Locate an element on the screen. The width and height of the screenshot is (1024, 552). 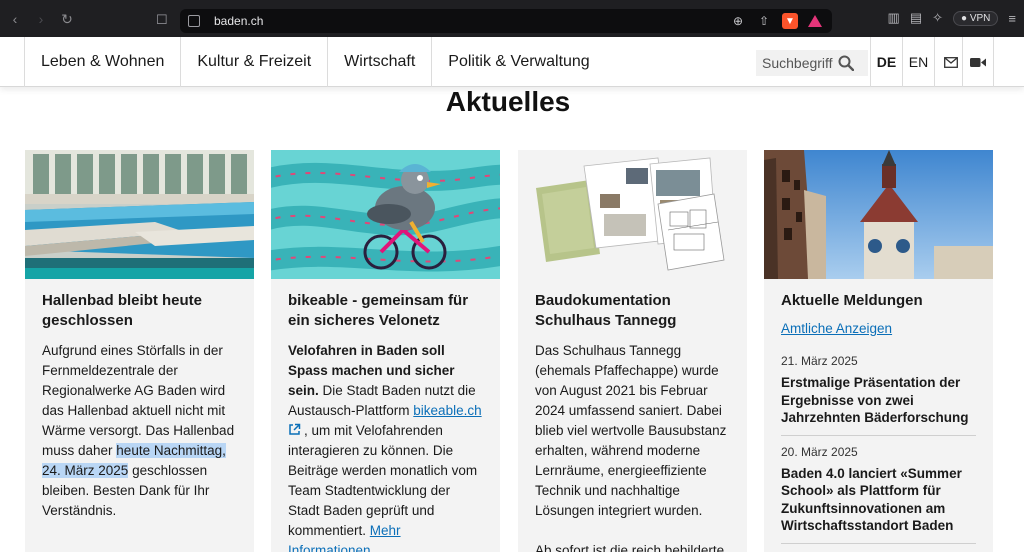
browser-toolbar: ‹ › ↻ ☐ baden.ch ⊕ ⇧ ▼ ▥ ▤ ✧ ● VPN ≡ is located at coordinates (512, 18).